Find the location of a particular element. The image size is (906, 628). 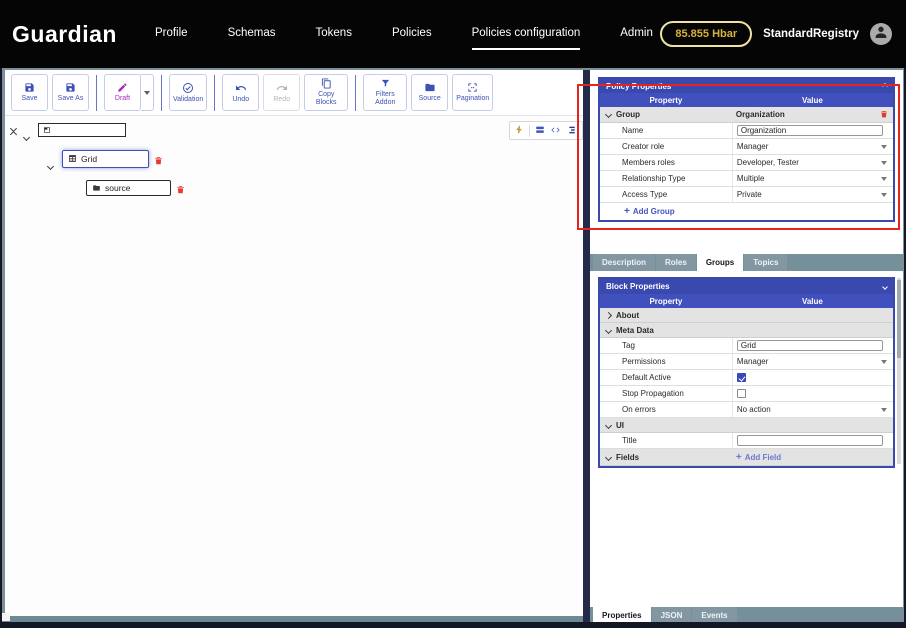

pencil-icon is located at coordinates (122, 87).